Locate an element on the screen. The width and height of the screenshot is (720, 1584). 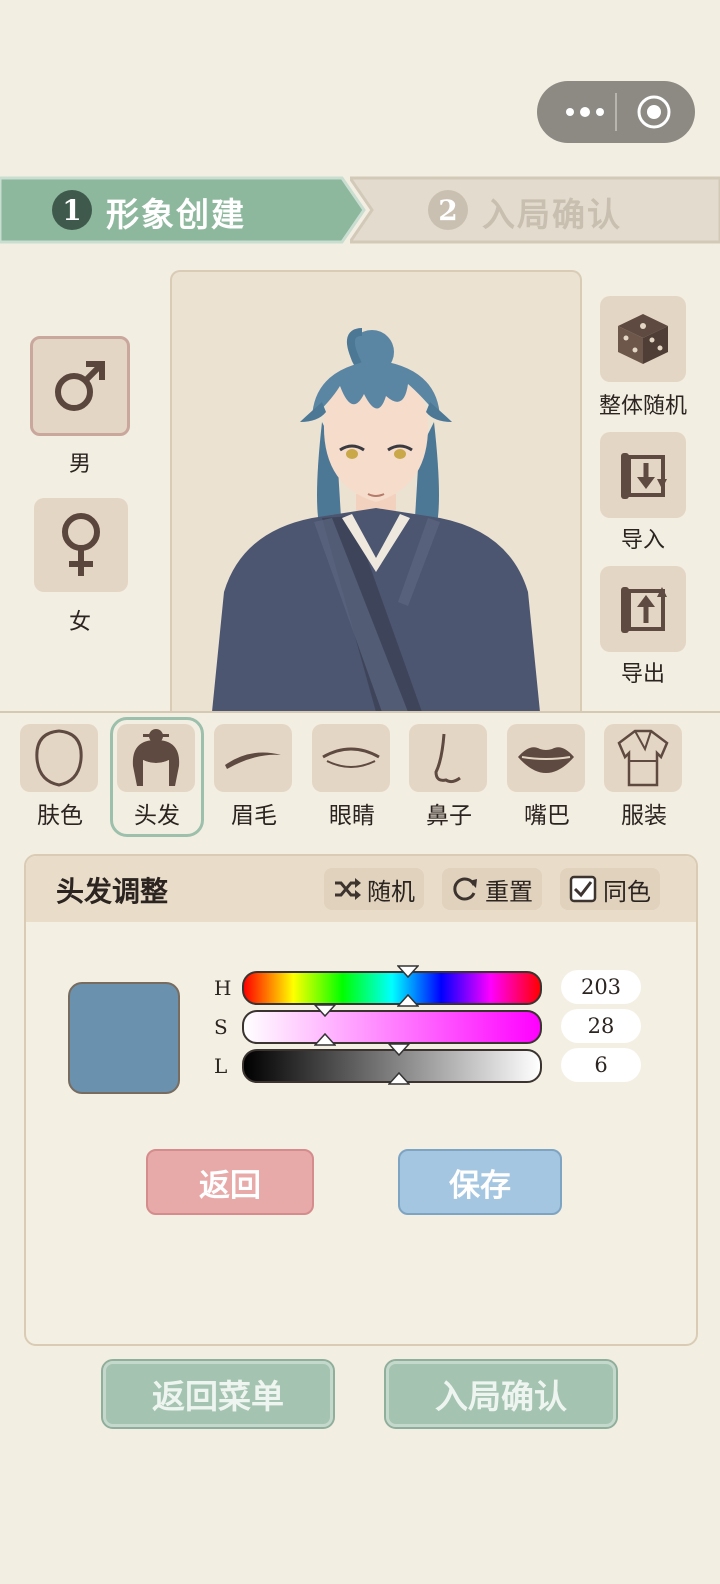
export-button is located at coordinates (643, 609).